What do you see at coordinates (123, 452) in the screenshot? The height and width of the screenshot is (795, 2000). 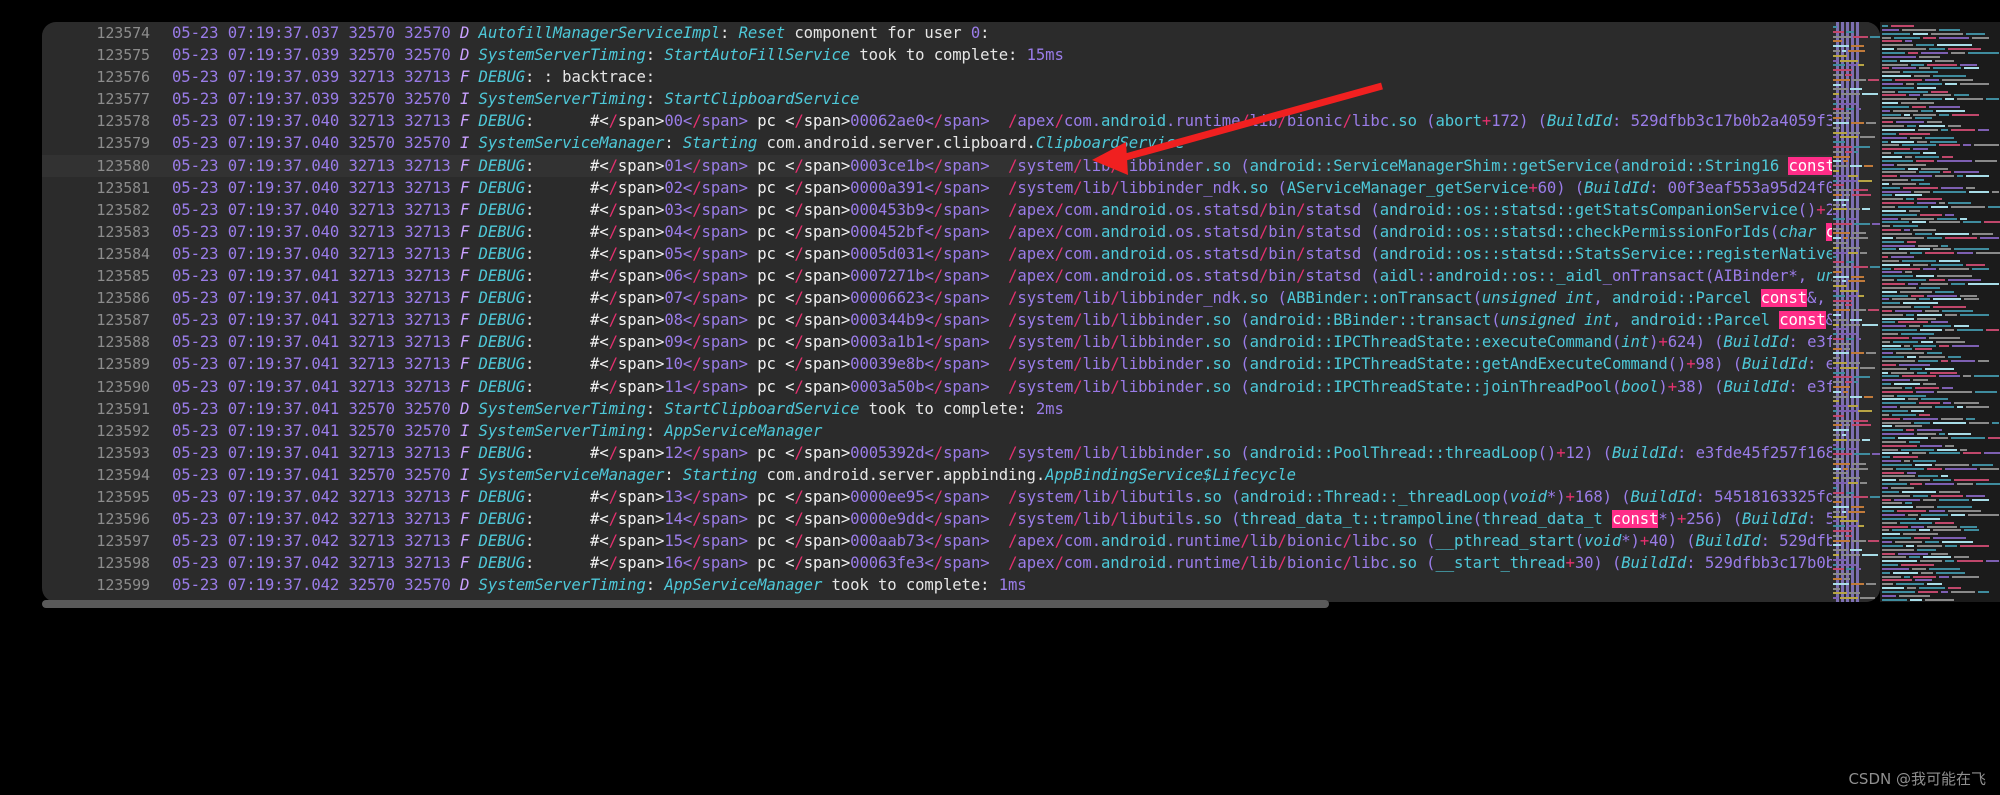 I see `line-number: 123593` at bounding box center [123, 452].